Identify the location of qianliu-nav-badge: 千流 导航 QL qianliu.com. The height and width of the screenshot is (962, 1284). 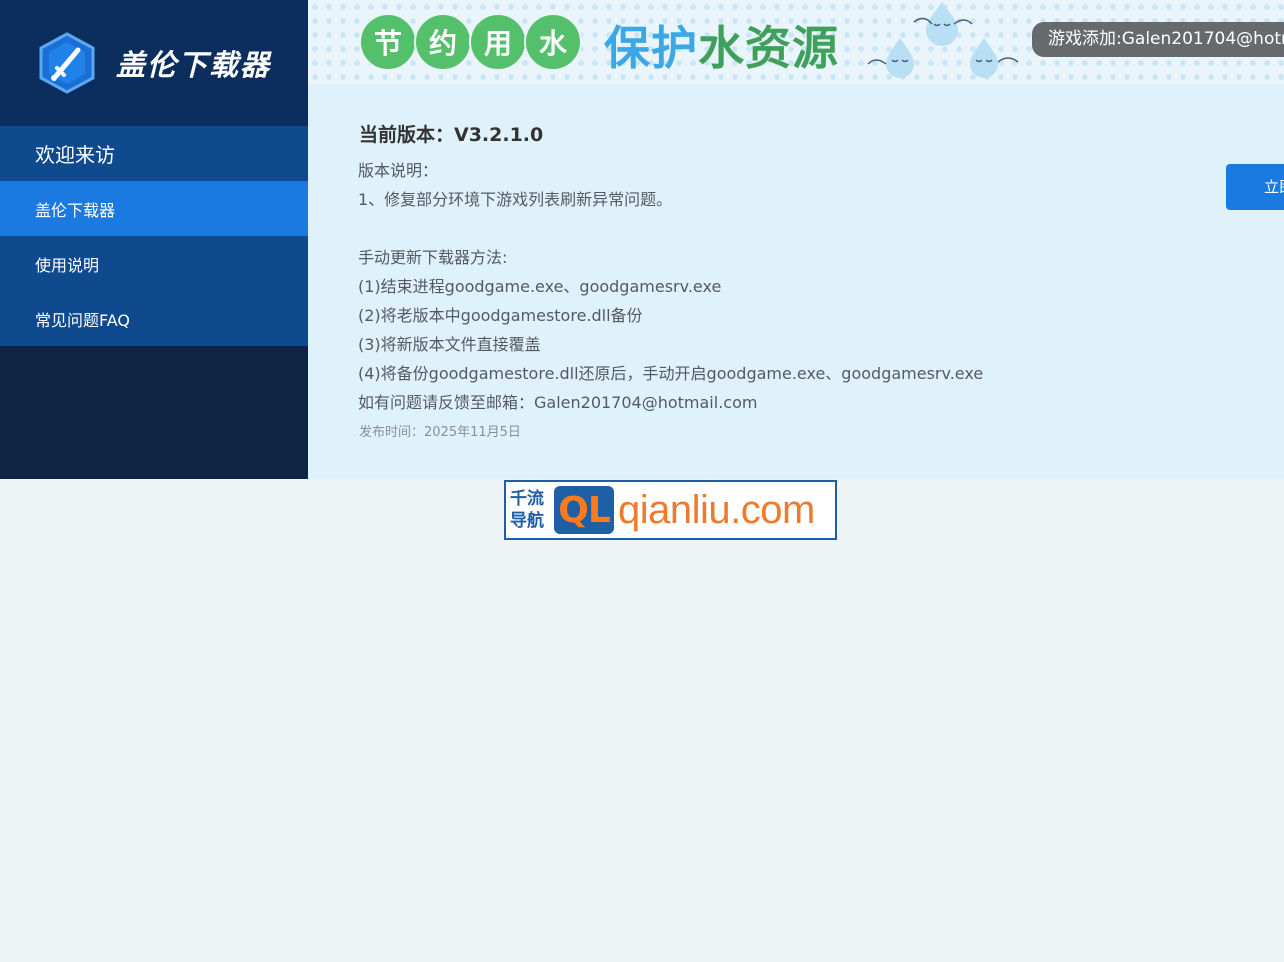
(670, 510).